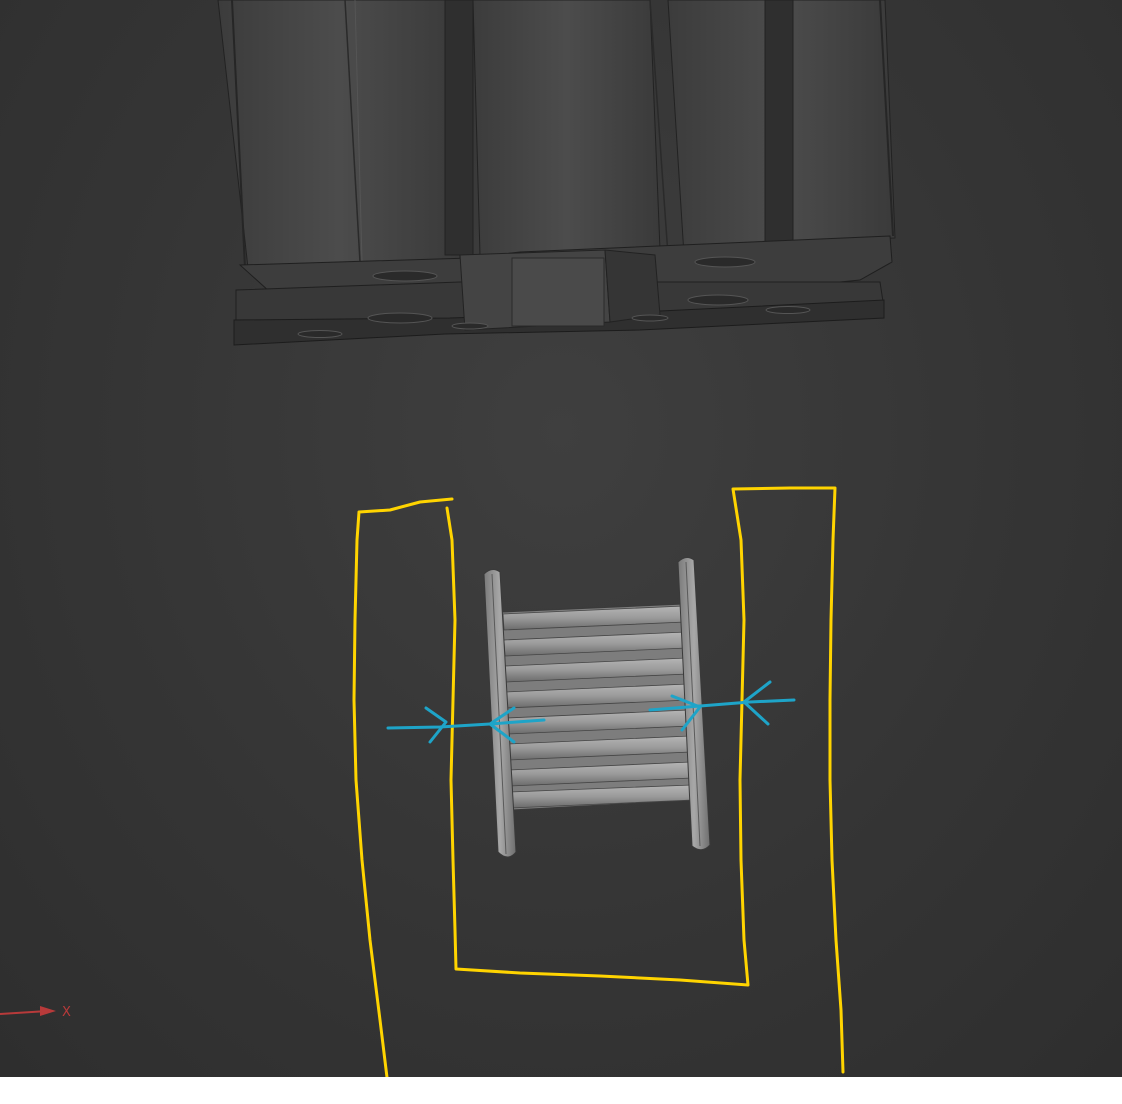 Image resolution: width=1122 pixels, height=1104 pixels. What do you see at coordinates (66, 1012) in the screenshot?
I see `x-axis-label: X` at bounding box center [66, 1012].